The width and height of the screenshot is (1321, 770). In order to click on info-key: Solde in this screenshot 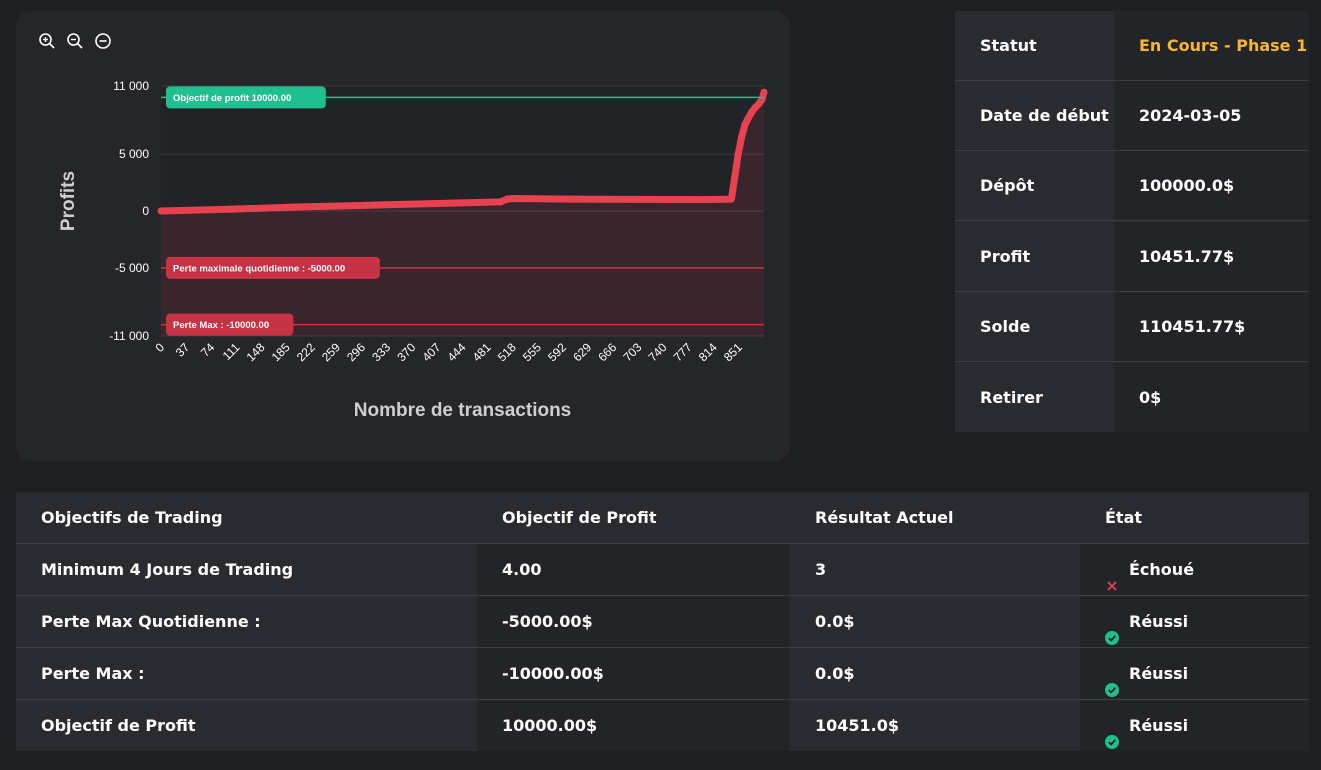, I will do `click(1034, 326)`.